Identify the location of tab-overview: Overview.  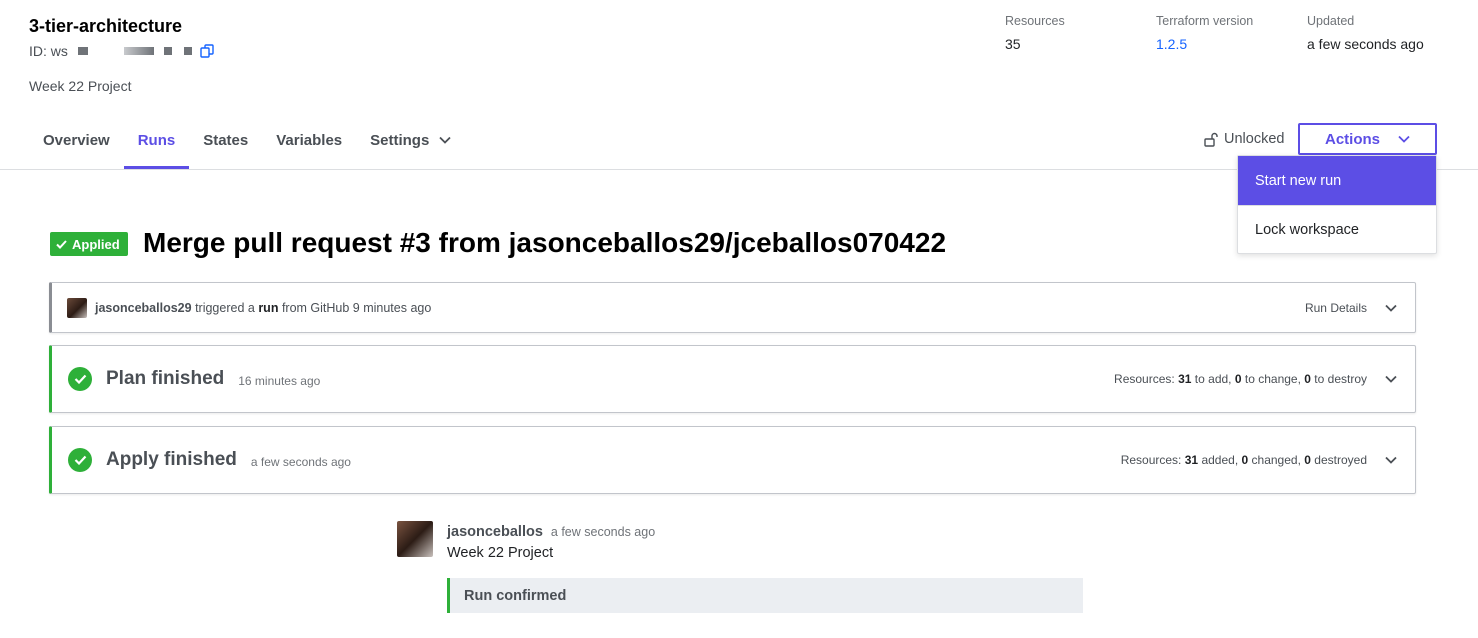
(76, 142).